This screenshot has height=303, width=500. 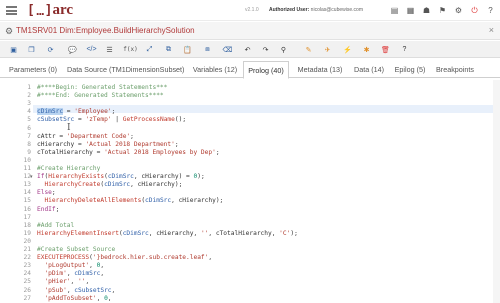 I want to click on delete-icon: ⌫, so click(x=227, y=49).